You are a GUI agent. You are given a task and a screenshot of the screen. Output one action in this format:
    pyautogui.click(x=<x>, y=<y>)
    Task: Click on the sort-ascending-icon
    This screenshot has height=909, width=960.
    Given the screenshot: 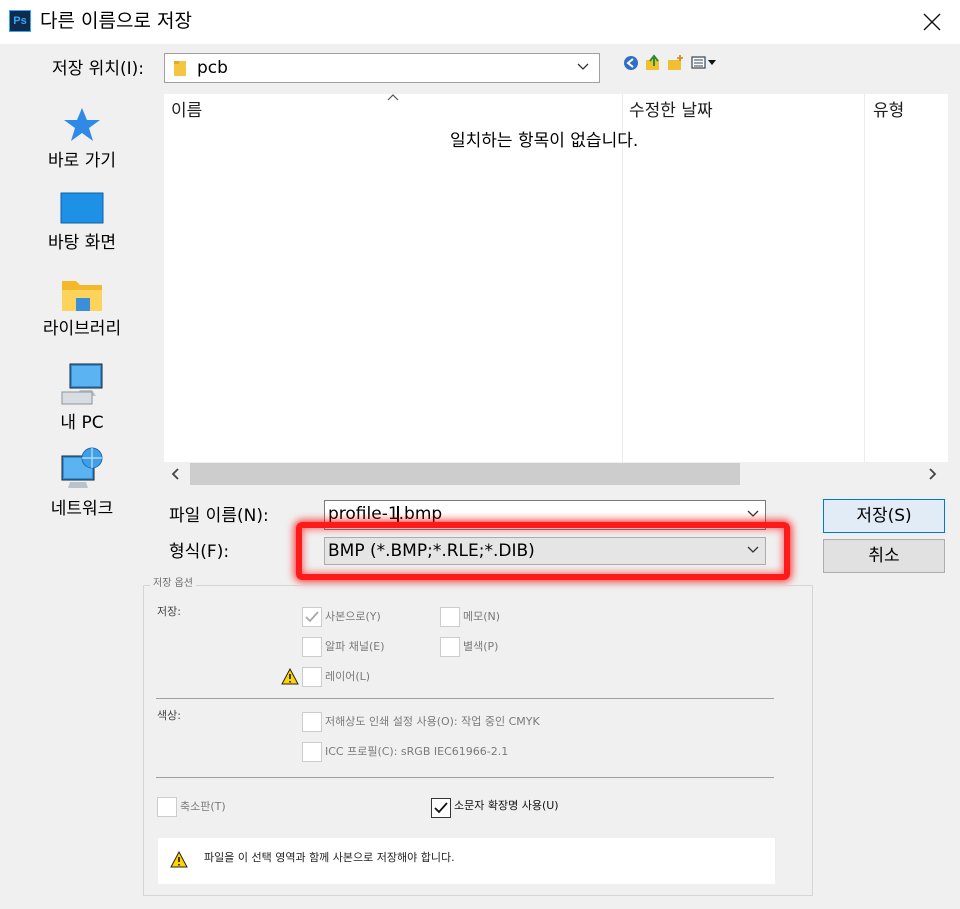 What is the action you would take?
    pyautogui.click(x=393, y=97)
    